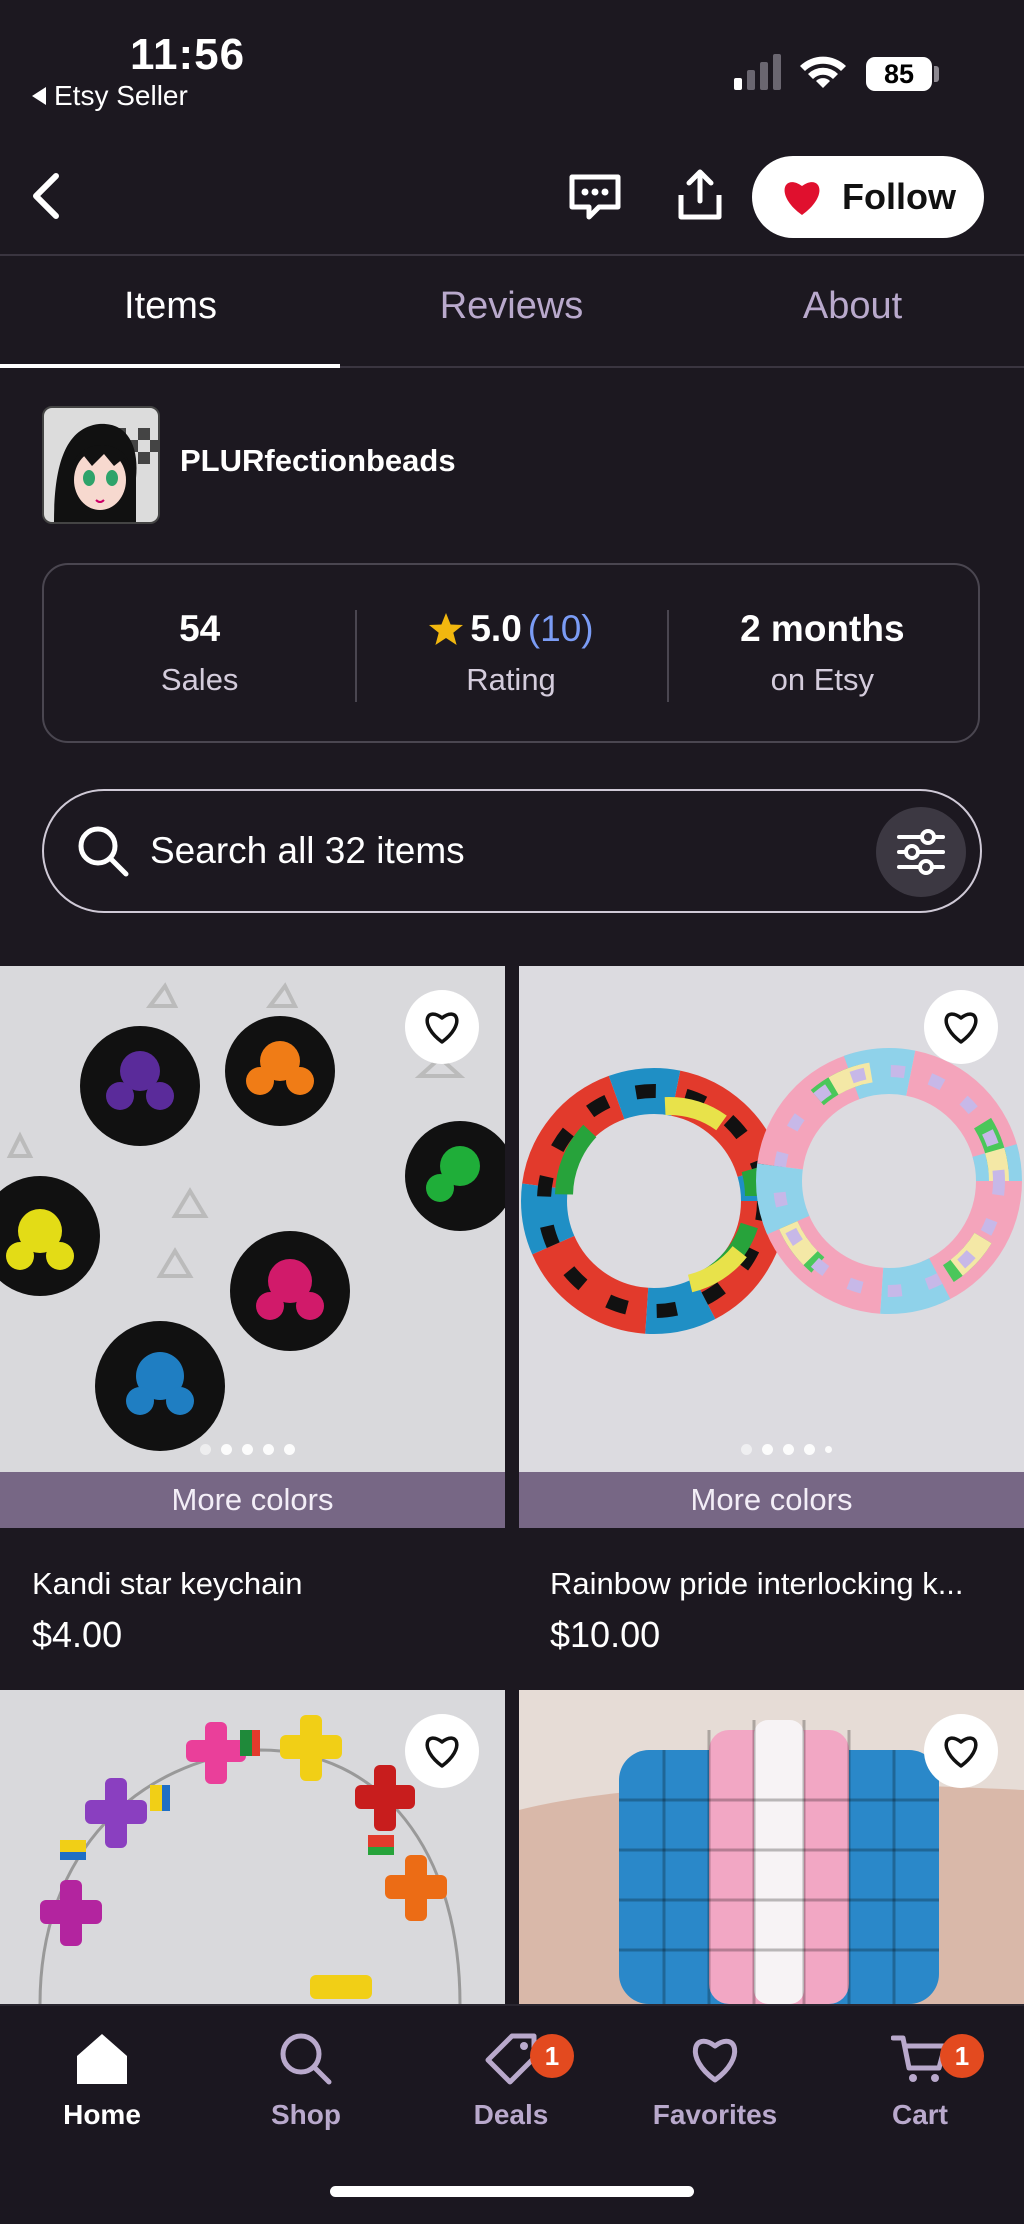 This screenshot has height=2224, width=1024. What do you see at coordinates (306, 2114) in the screenshot?
I see `nav-shop-label: Shop` at bounding box center [306, 2114].